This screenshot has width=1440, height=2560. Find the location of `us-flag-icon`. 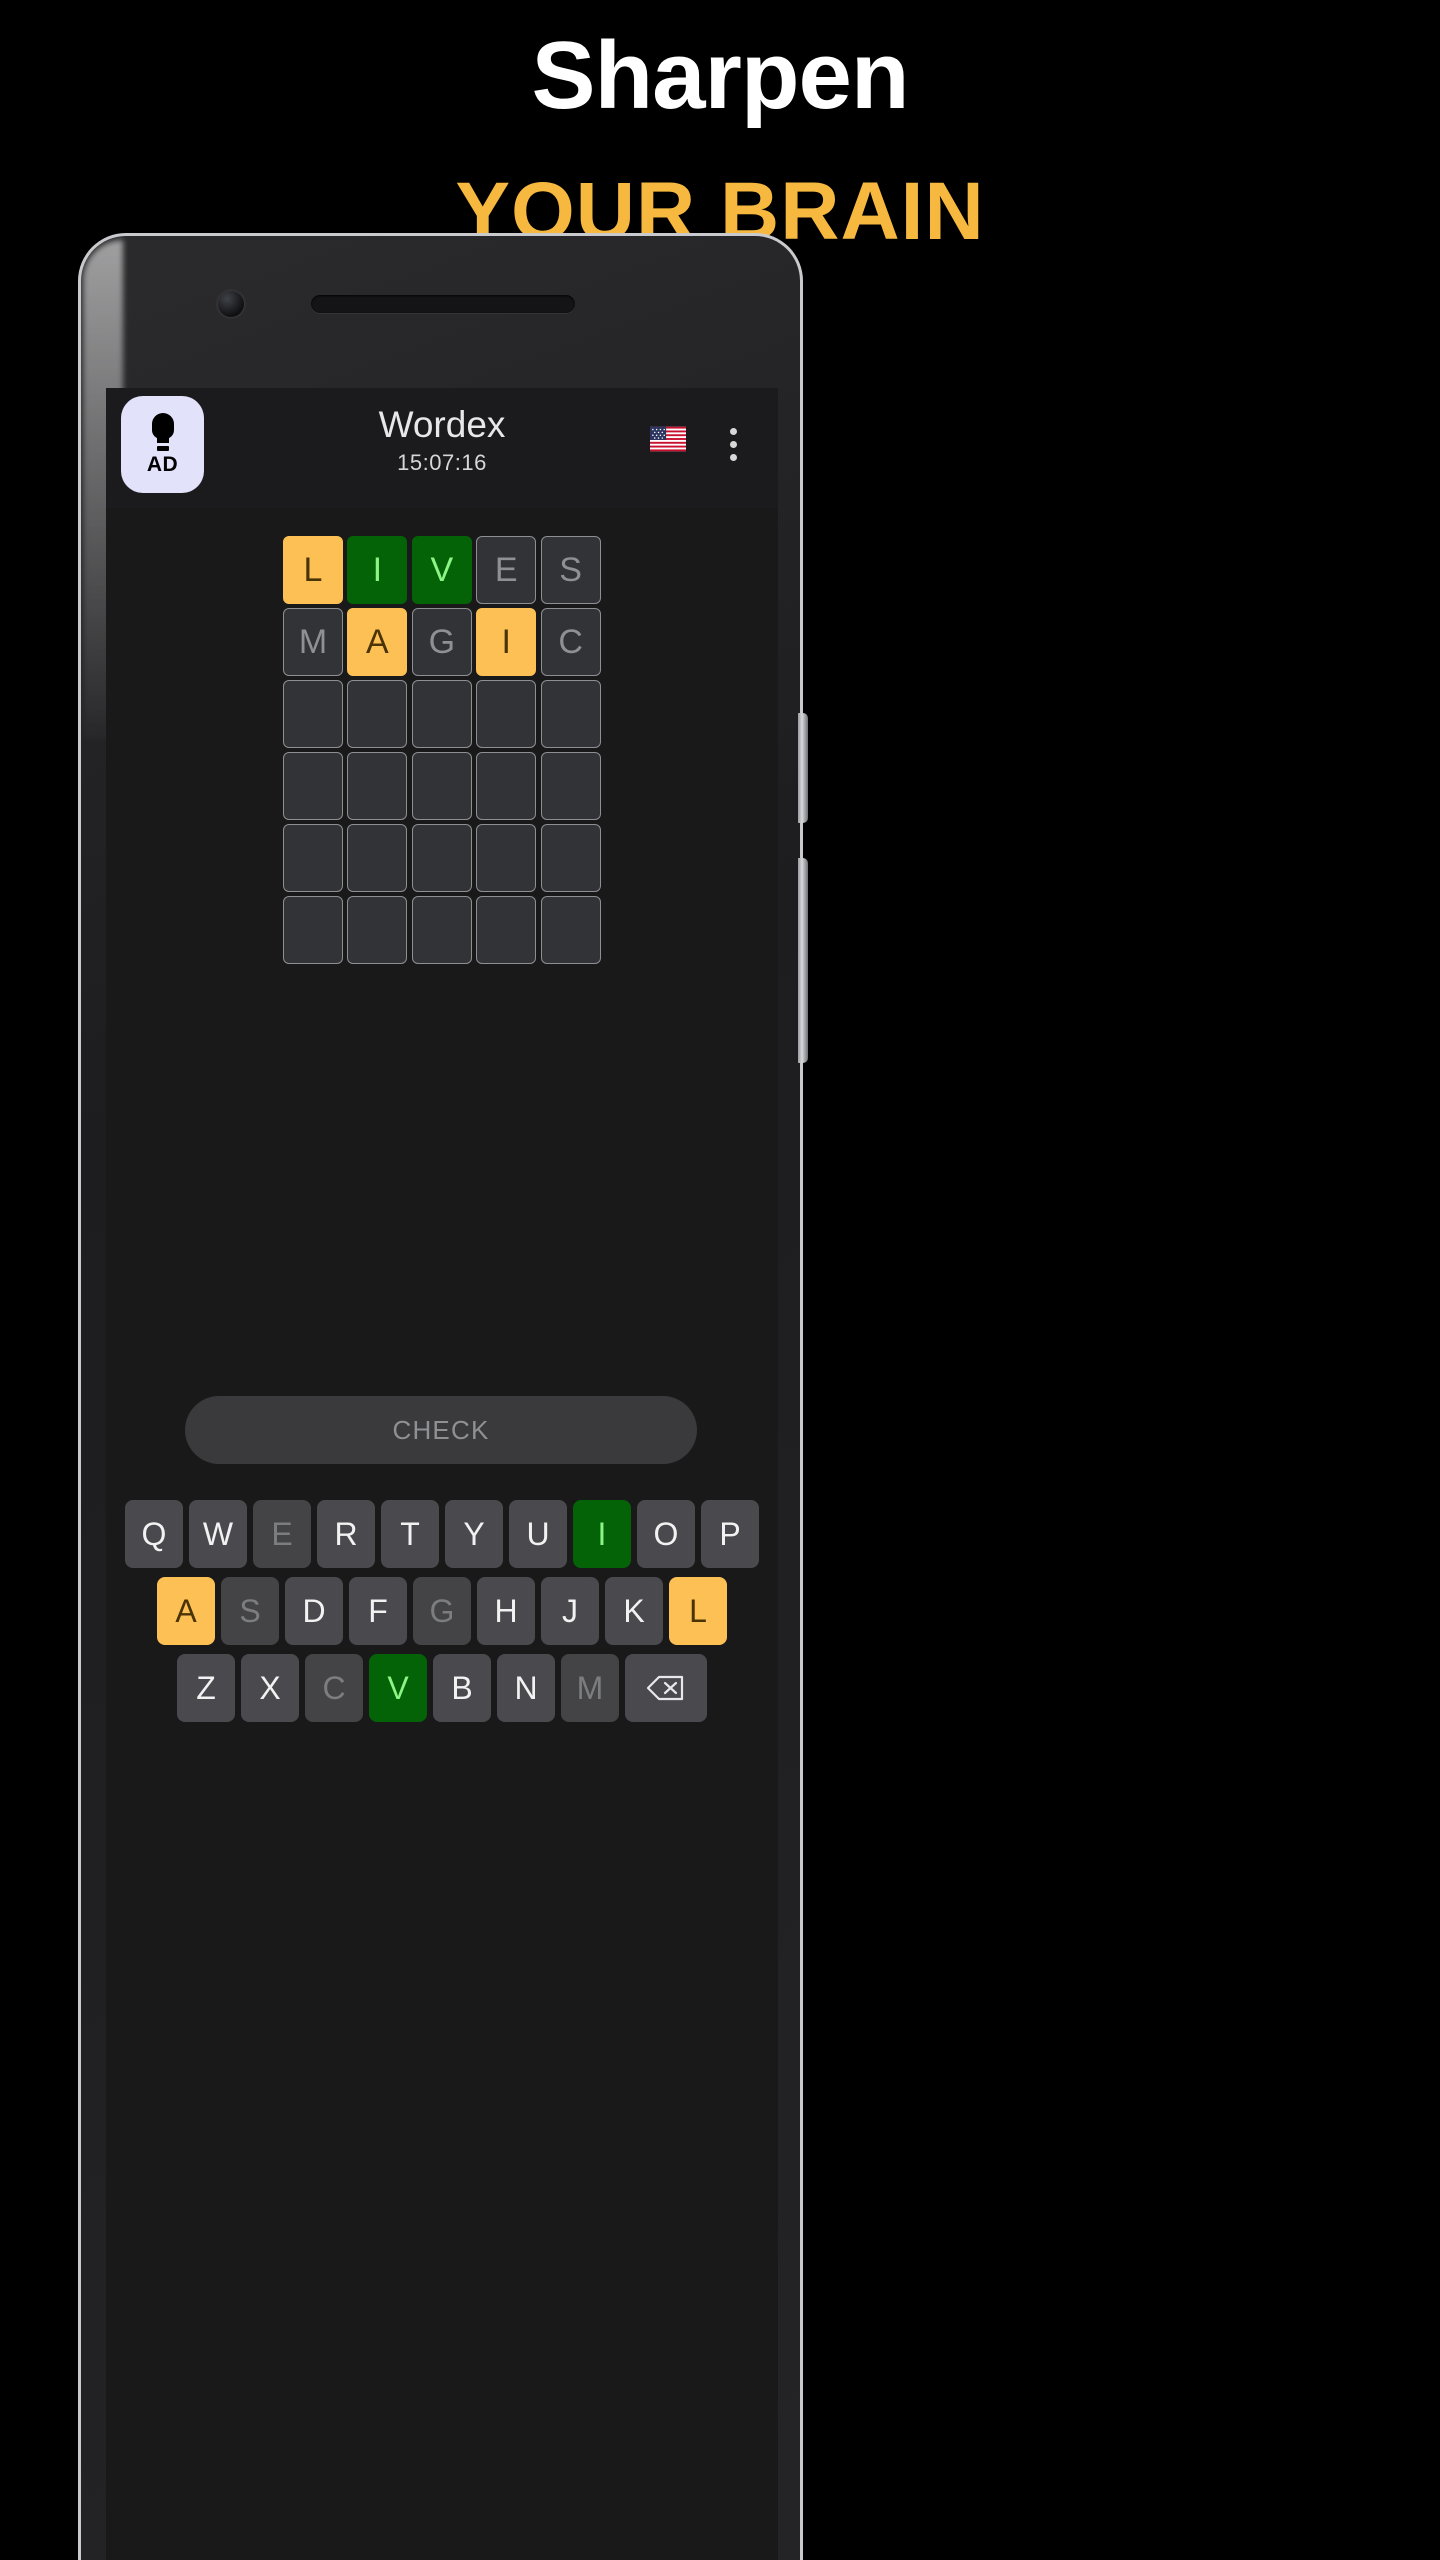

us-flag-icon is located at coordinates (668, 439).